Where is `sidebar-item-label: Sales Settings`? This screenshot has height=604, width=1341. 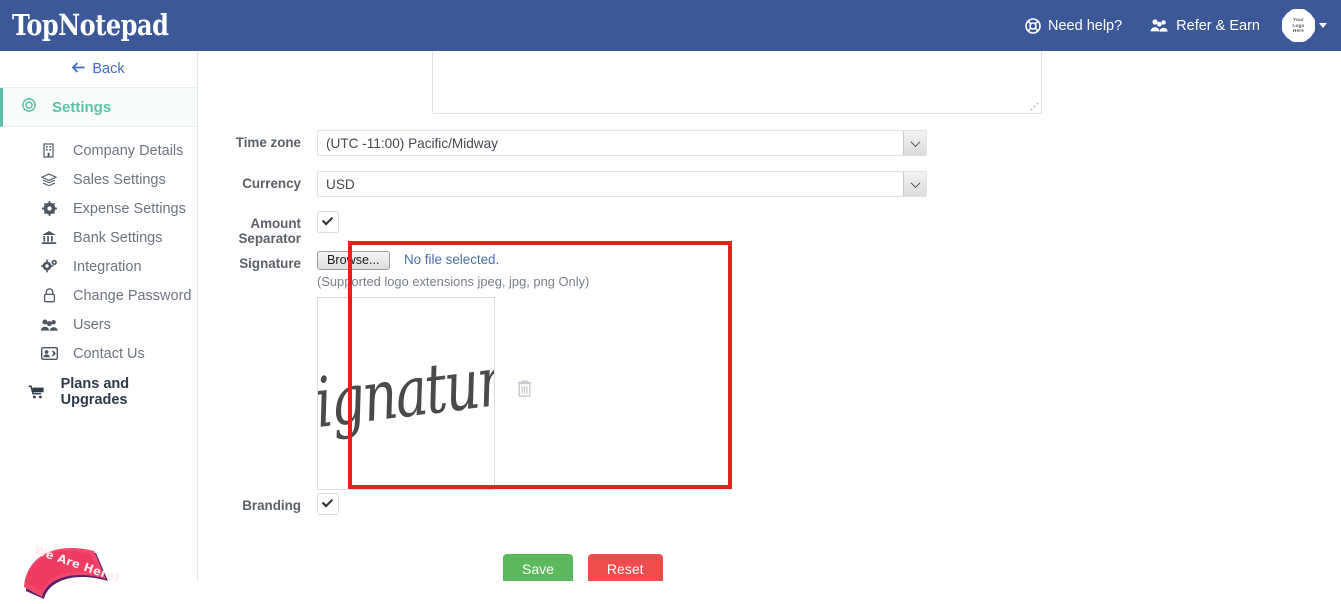
sidebar-item-label: Sales Settings is located at coordinates (119, 179).